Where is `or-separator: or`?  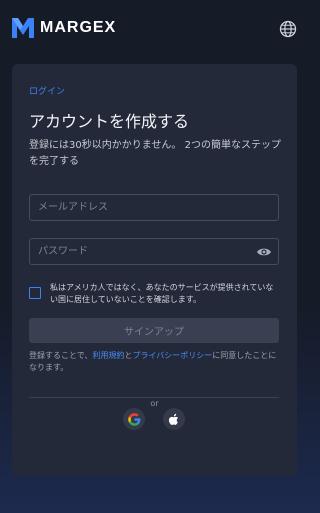 or-separator: or is located at coordinates (154, 400).